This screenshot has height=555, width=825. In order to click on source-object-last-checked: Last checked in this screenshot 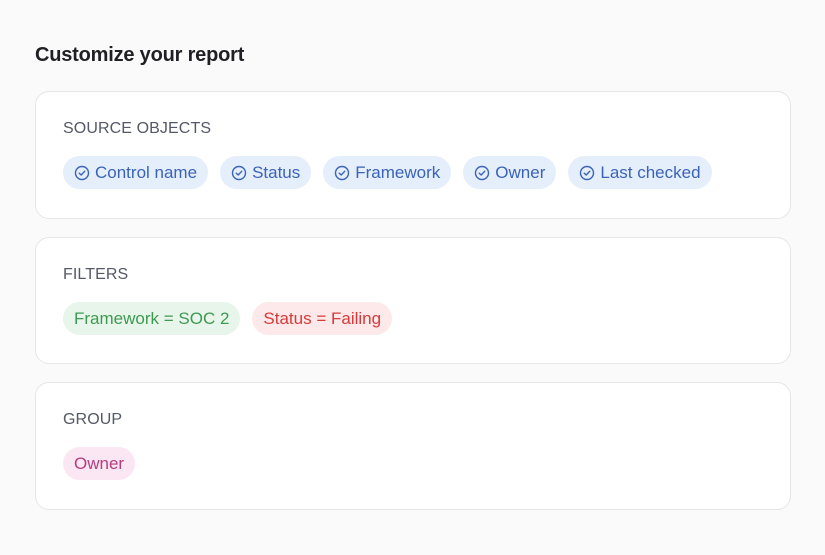, I will do `click(640, 172)`.